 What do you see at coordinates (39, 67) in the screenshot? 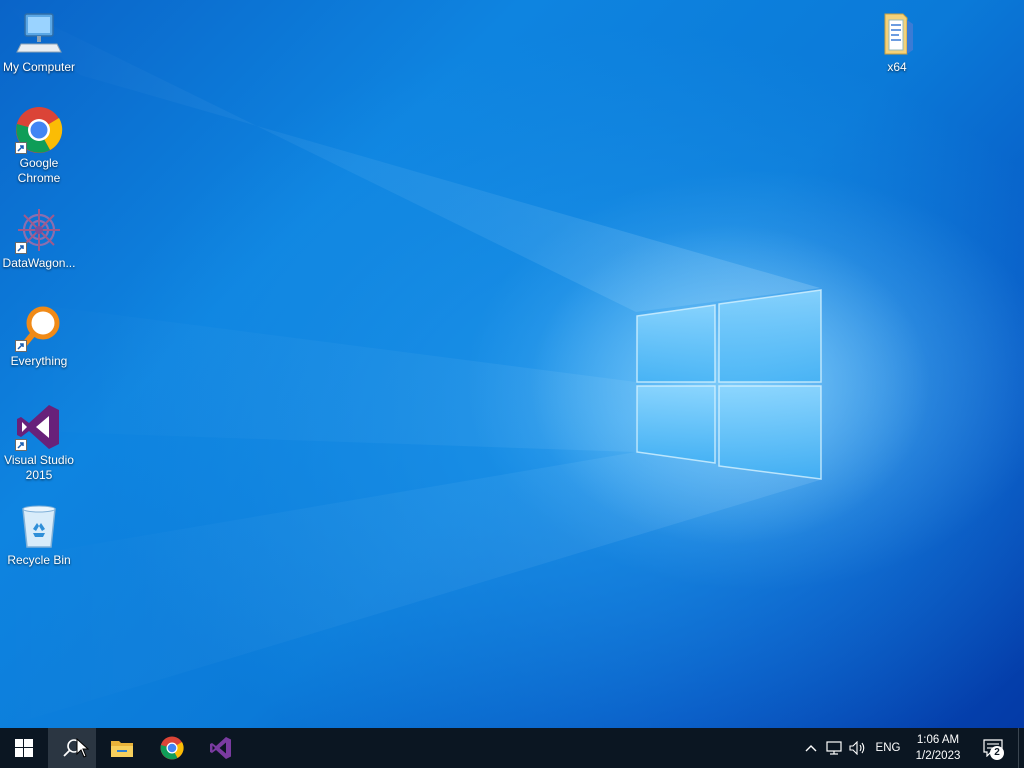
I see `desktop-icon-label: My Computer` at bounding box center [39, 67].